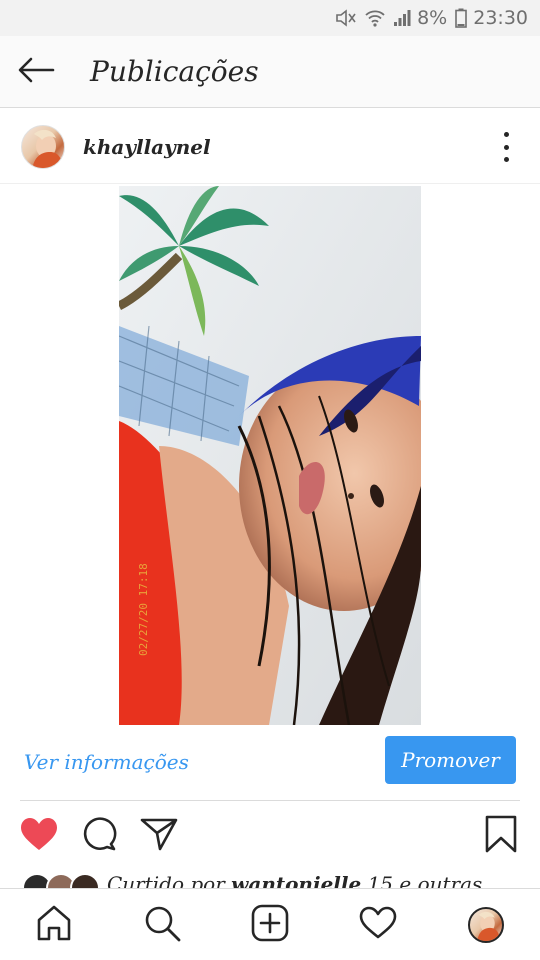 The width and height of the screenshot is (540, 960). What do you see at coordinates (402, 18) in the screenshot?
I see `signal-icon` at bounding box center [402, 18].